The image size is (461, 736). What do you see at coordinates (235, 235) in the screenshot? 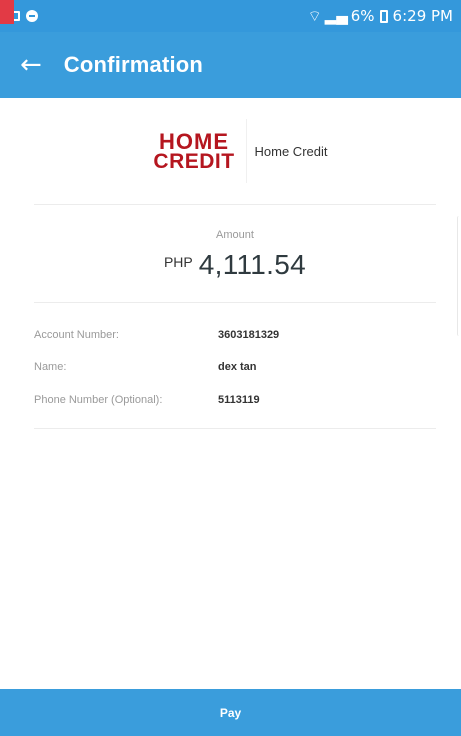
I see `amount-label: Amount` at bounding box center [235, 235].